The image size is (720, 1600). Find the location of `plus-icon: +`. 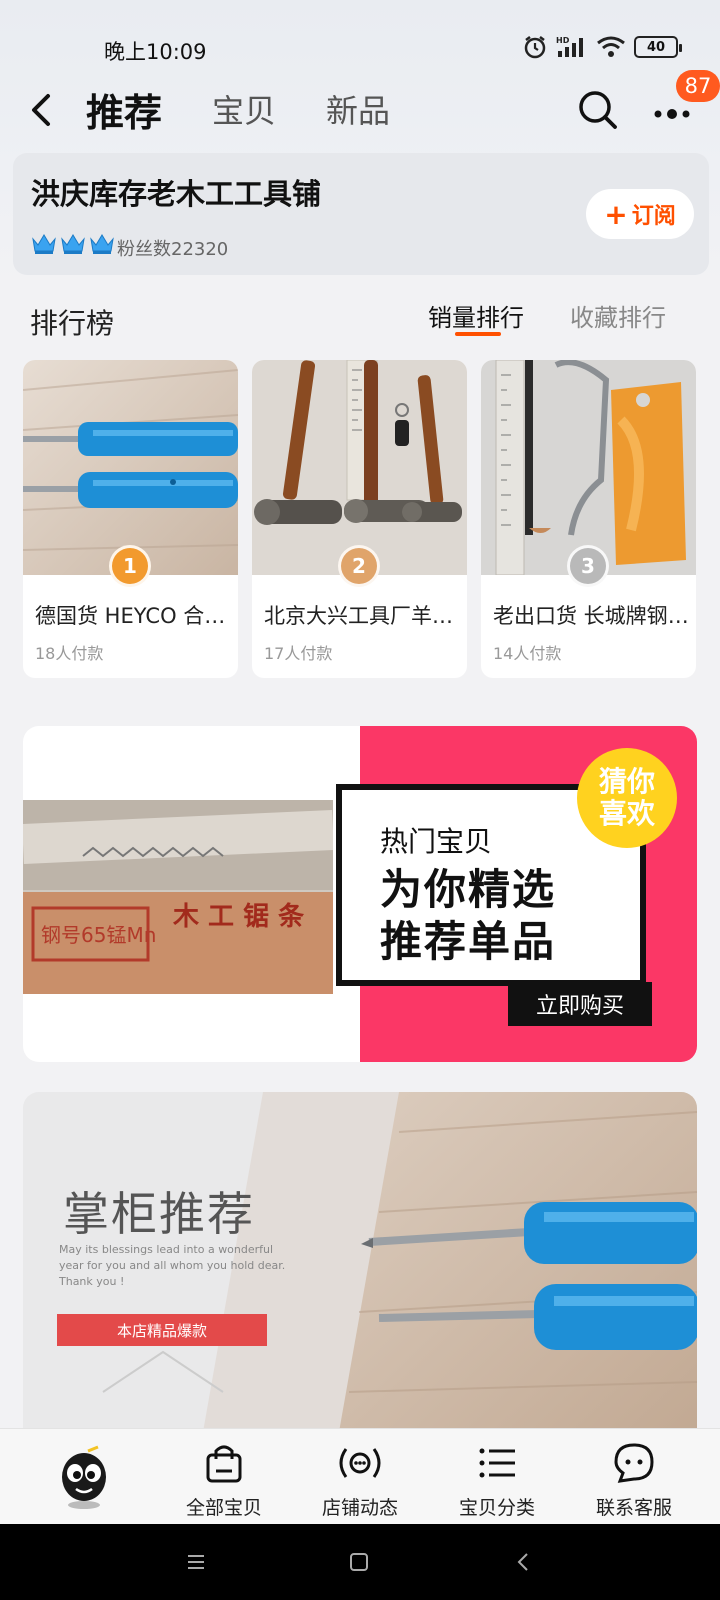

plus-icon: + is located at coordinates (616, 214).